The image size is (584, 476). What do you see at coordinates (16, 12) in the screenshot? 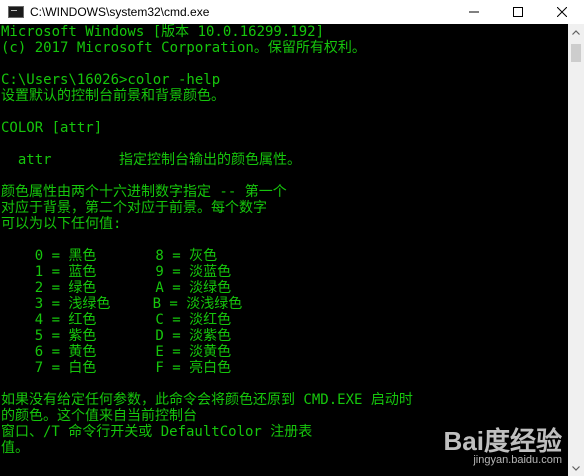
I see `console-icon` at bounding box center [16, 12].